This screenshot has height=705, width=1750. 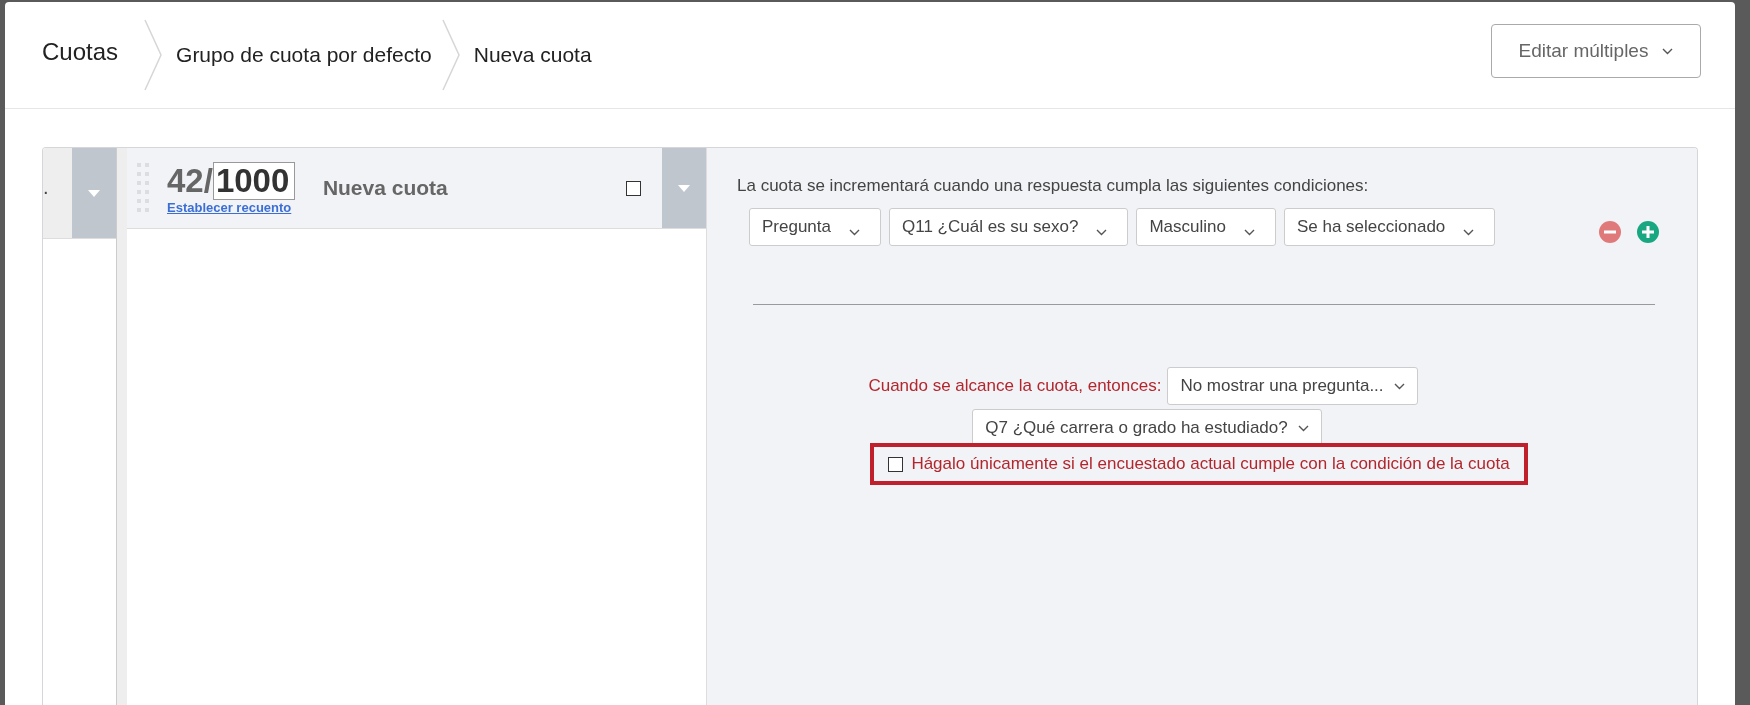 I want to click on breadcrumb-item: Nueva cuota, so click(x=532, y=55).